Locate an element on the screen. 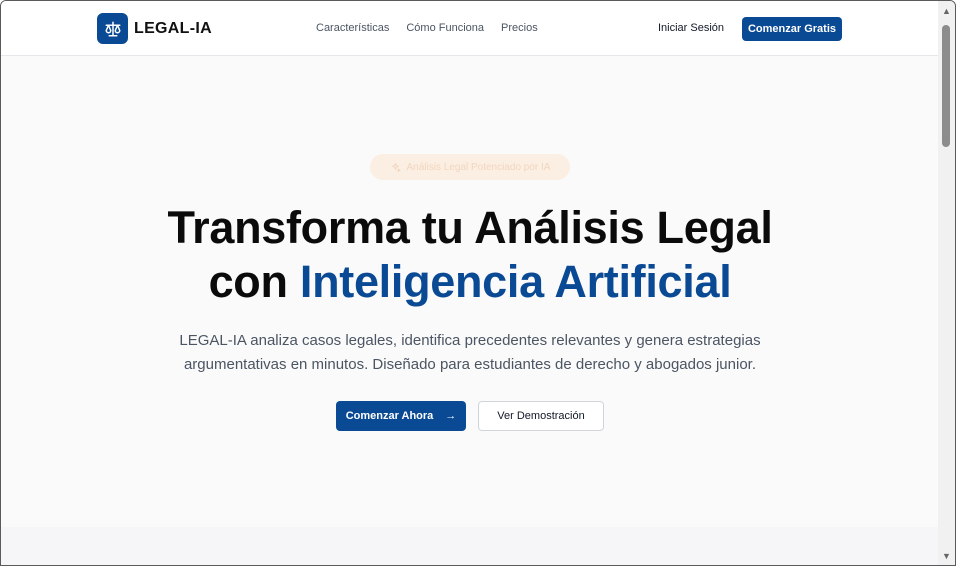 This screenshot has height=566, width=956. brand-logo: LEGAL-IA is located at coordinates (154, 28).